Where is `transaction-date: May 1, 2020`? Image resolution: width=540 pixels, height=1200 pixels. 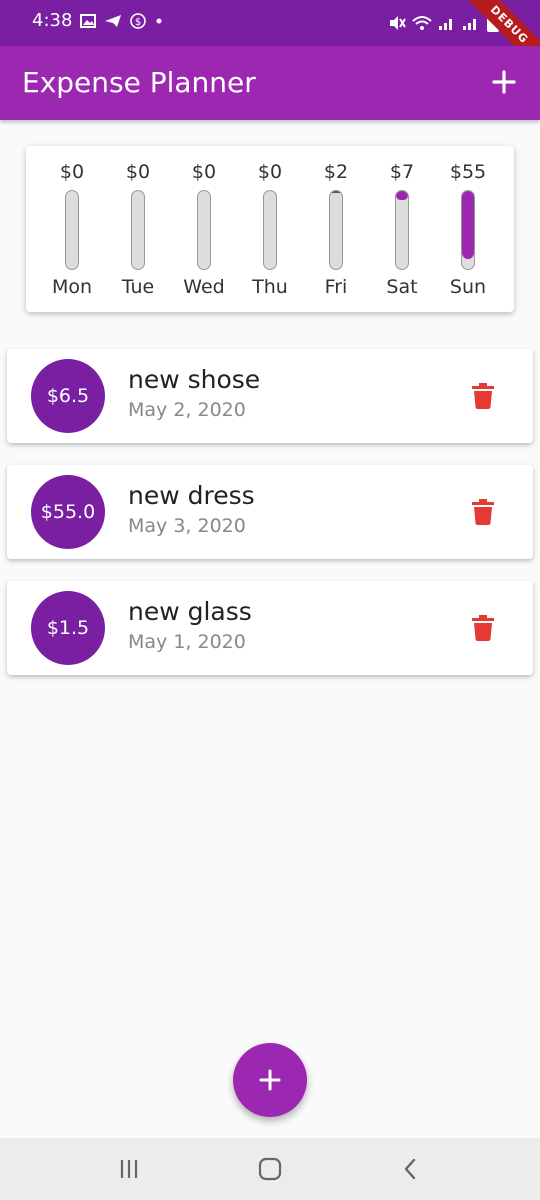
transaction-date: May 1, 2020 is located at coordinates (187, 642).